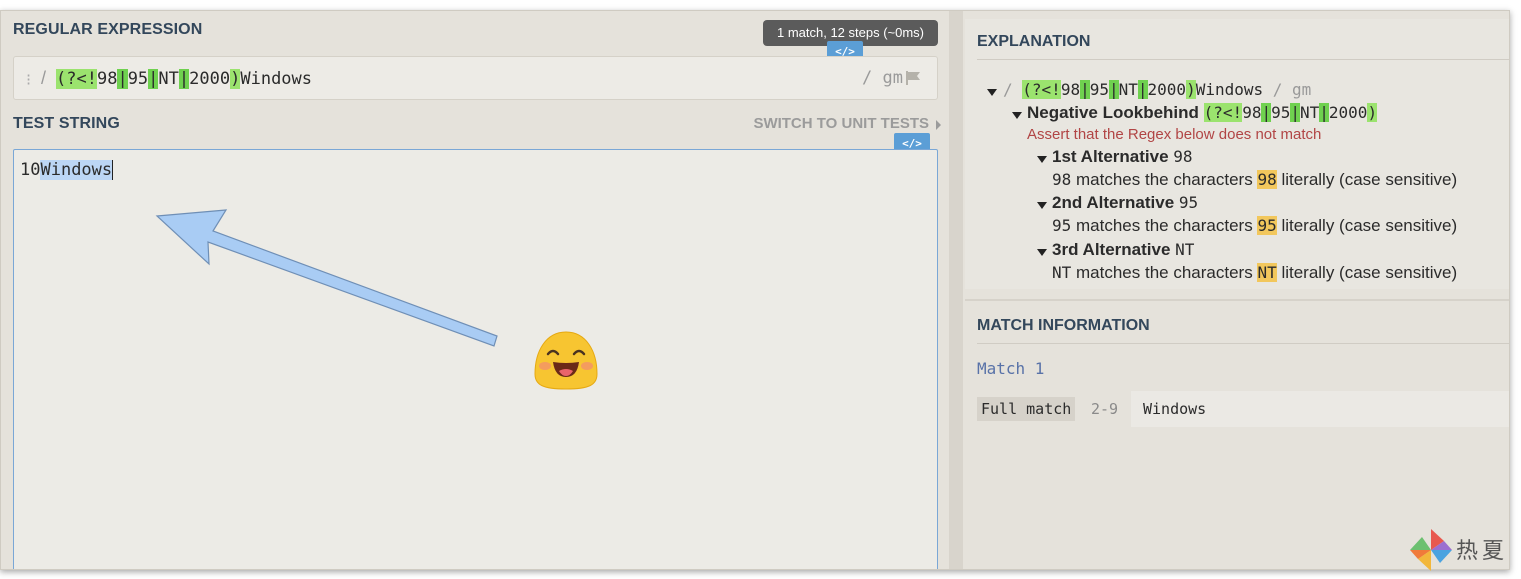 Image resolution: width=1521 pixels, height=579 pixels. I want to click on alternative-3-label: 3rd Alternative, so click(1111, 249).